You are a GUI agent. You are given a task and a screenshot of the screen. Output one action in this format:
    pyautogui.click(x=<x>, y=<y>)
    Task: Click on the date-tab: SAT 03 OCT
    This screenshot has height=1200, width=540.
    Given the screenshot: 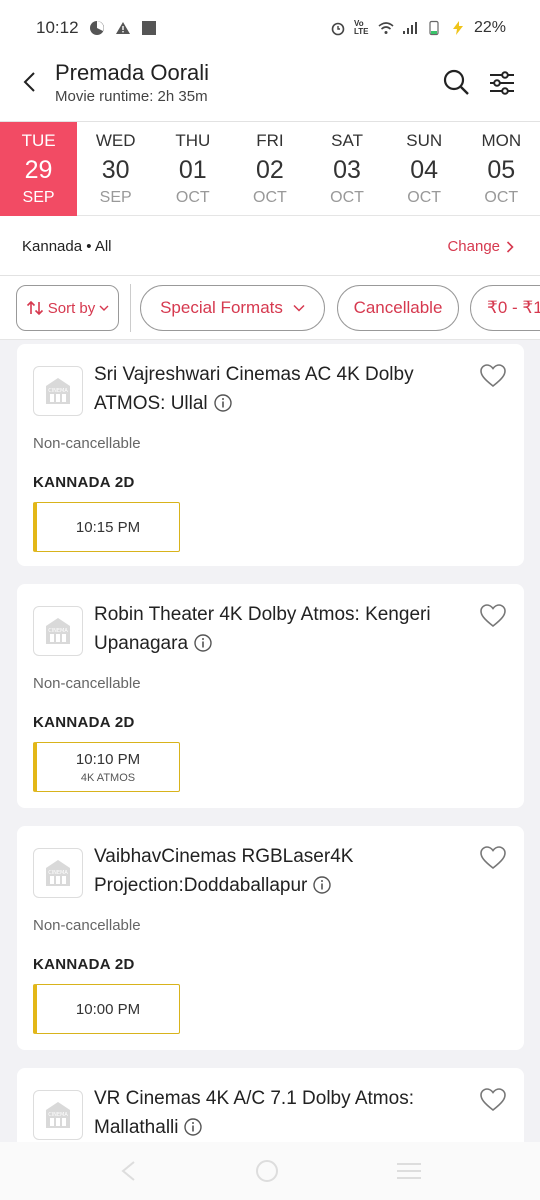 What is the action you would take?
    pyautogui.click(x=347, y=169)
    